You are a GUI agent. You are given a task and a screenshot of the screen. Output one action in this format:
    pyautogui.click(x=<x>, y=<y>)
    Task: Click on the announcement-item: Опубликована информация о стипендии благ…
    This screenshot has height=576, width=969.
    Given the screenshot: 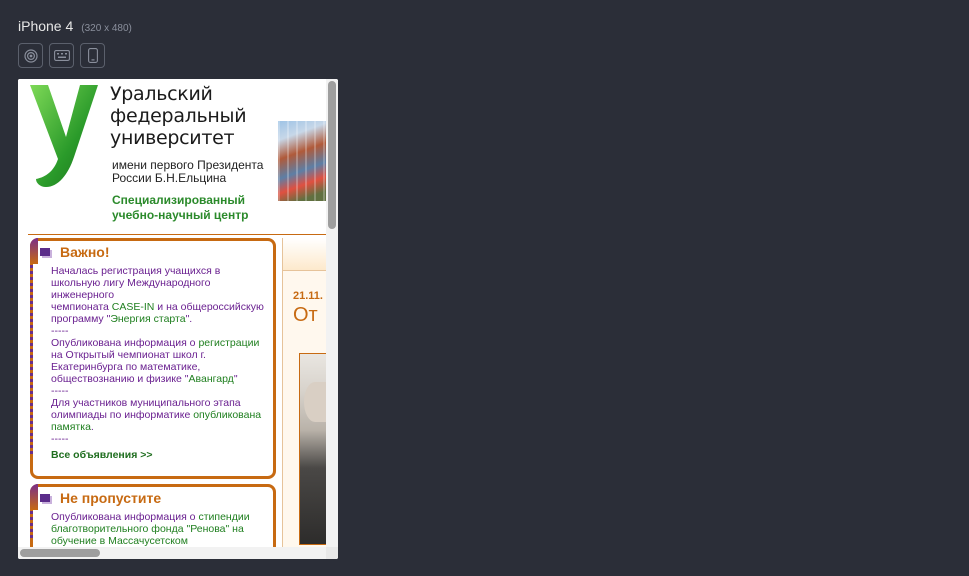 What is the action you would take?
    pyautogui.click(x=160, y=529)
    